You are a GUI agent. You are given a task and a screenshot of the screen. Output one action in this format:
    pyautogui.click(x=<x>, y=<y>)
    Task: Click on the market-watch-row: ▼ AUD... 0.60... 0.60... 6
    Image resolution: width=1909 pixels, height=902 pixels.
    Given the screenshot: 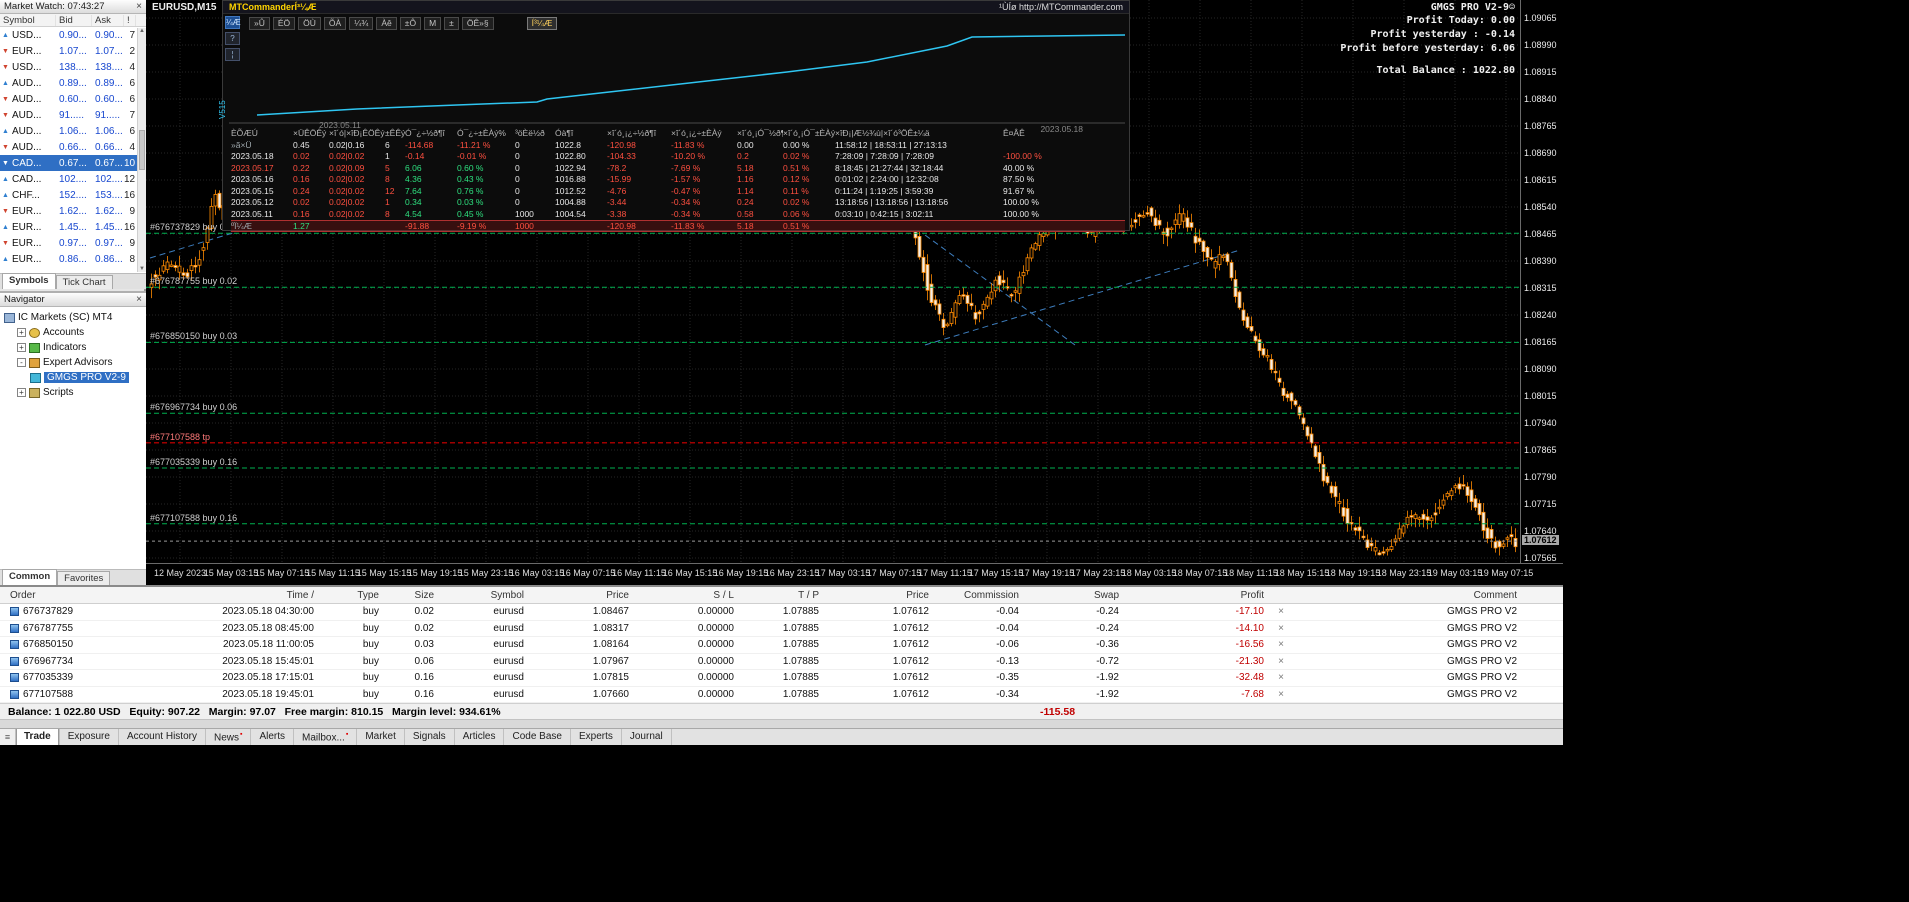 What is the action you would take?
    pyautogui.click(x=73, y=99)
    